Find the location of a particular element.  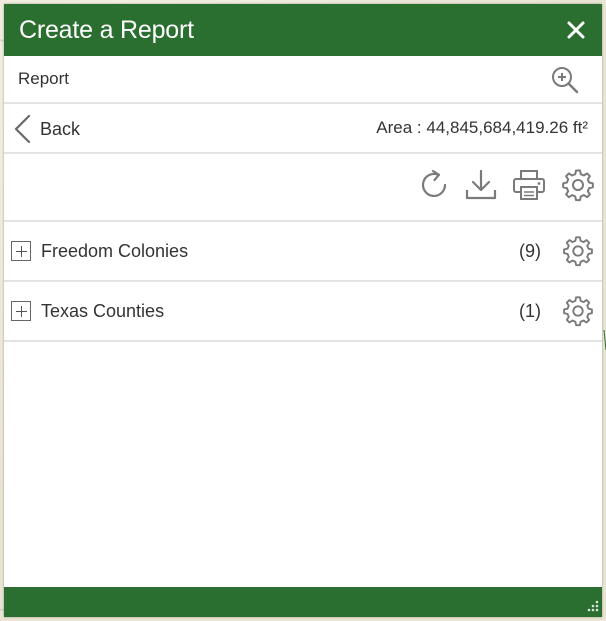

resize-grip-icon is located at coordinates (593, 606).